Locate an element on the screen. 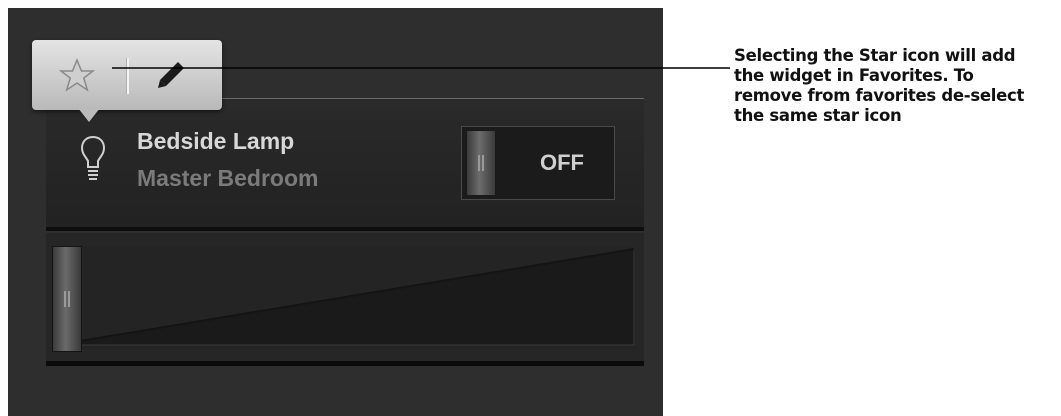  lightbulb-icon is located at coordinates (93, 157).